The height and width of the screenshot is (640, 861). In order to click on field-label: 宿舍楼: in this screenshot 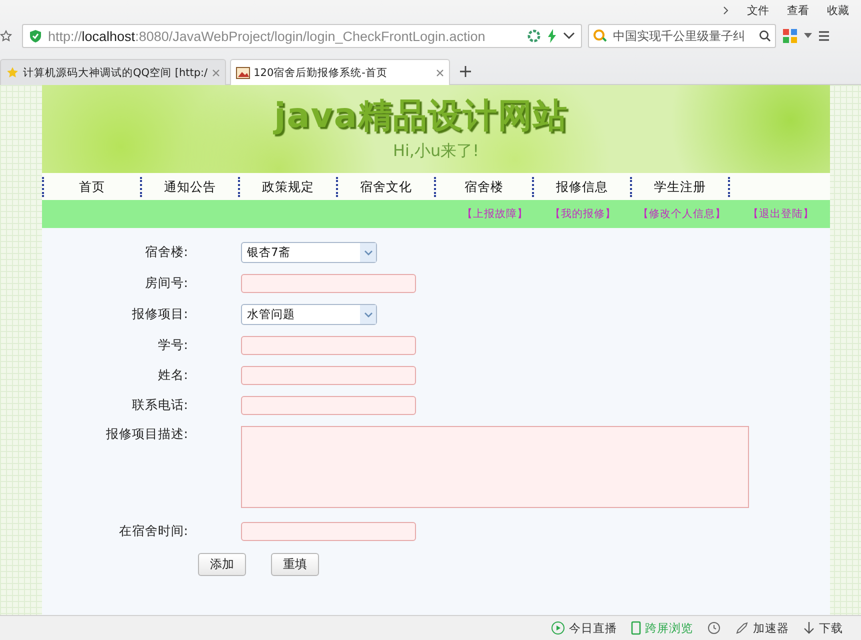, I will do `click(166, 252)`.